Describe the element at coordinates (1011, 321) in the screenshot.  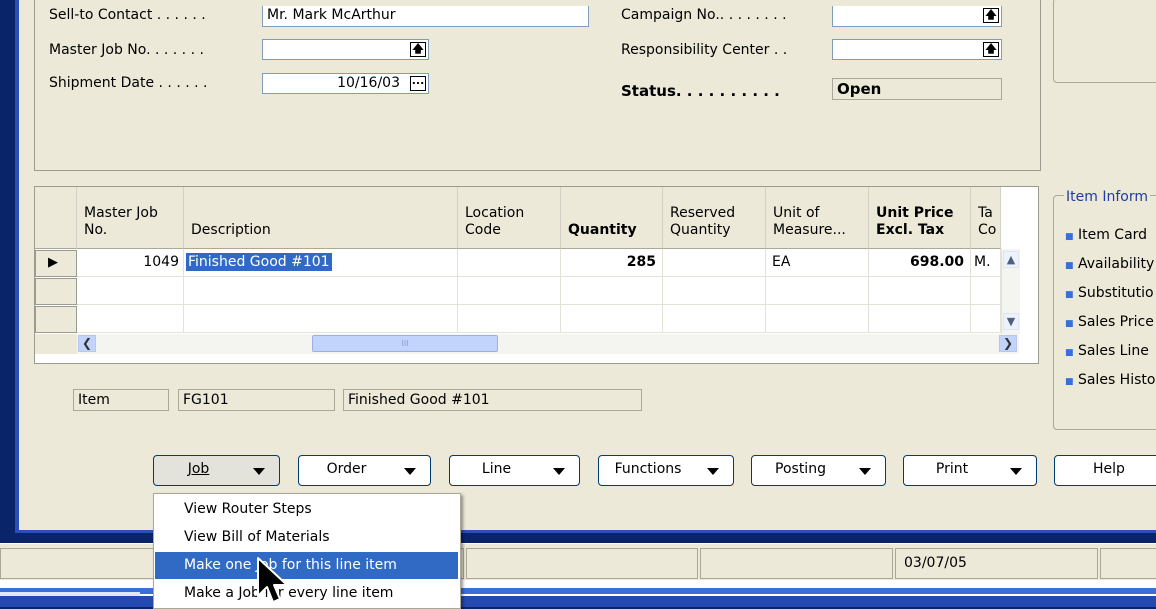
I see `scroll-down-icon: ▼` at that location.